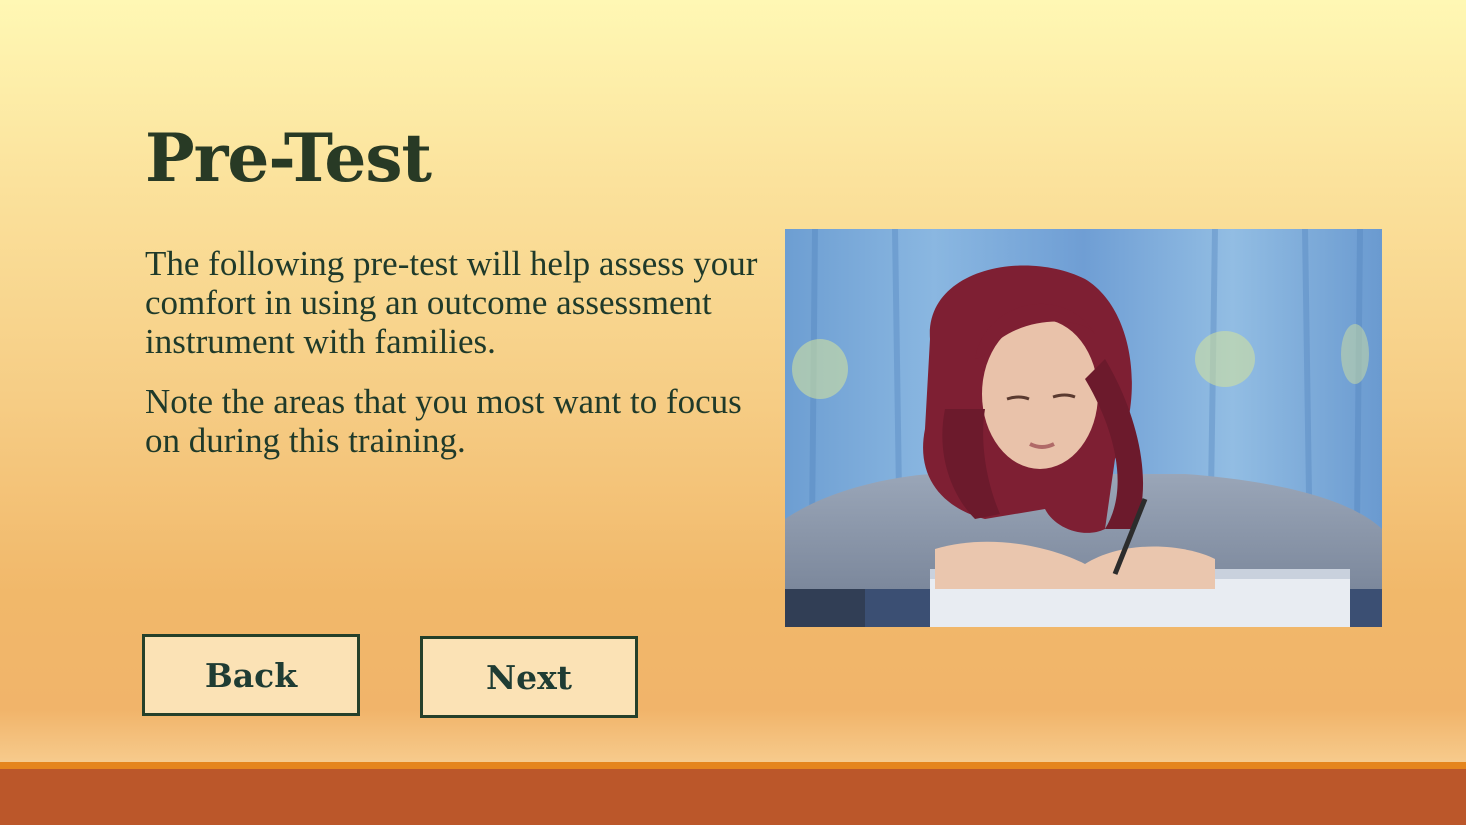  I want to click on back-button-label: Back, so click(251, 675).